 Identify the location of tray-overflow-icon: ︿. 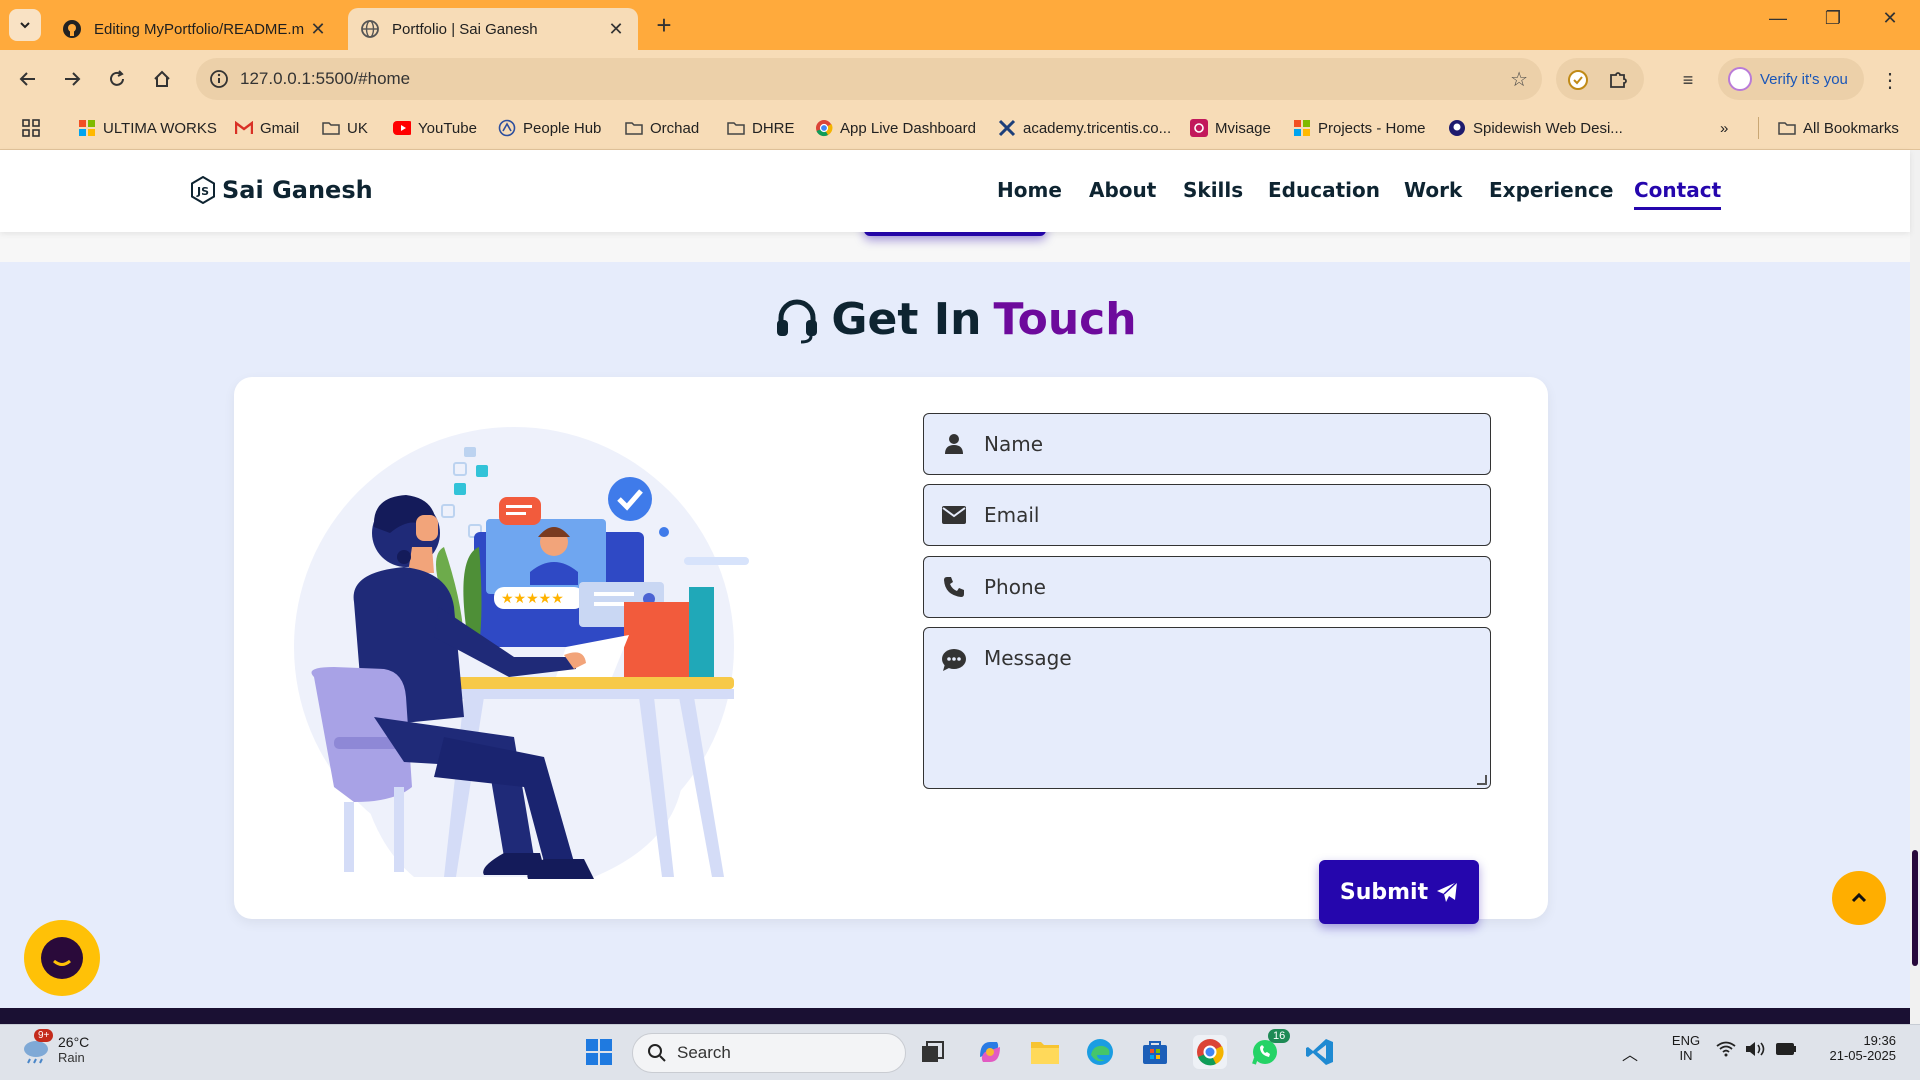
(1630, 1053).